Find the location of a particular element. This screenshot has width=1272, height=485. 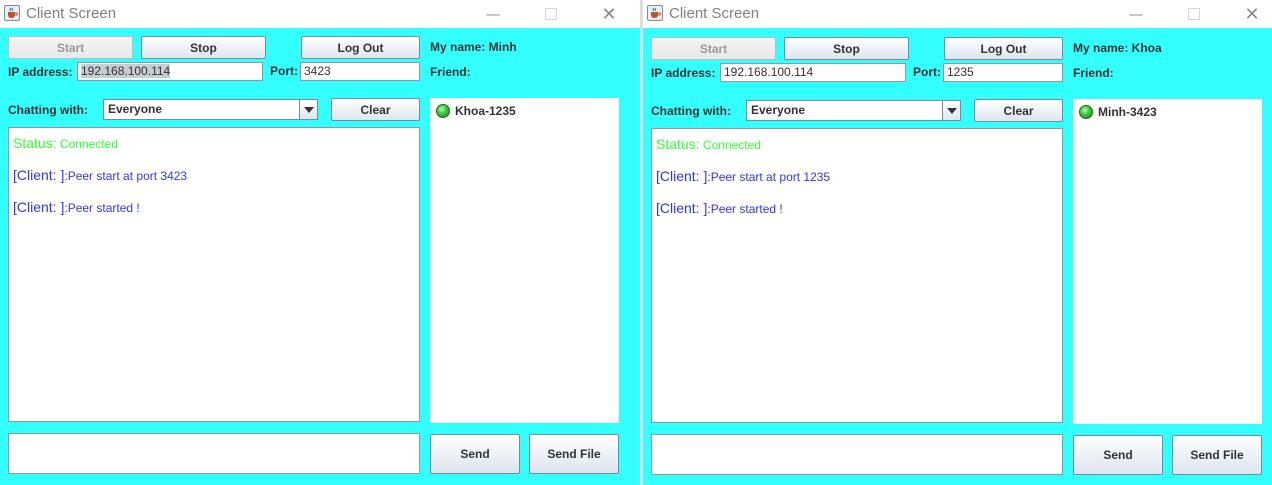

friend-list-item: Khoa-1235 is located at coordinates (476, 111).